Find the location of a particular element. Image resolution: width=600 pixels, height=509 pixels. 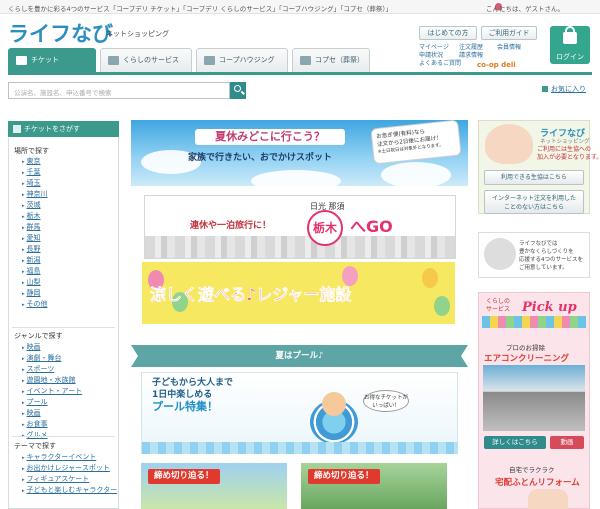

place-ibaraki: 茨城 is located at coordinates (35, 205).